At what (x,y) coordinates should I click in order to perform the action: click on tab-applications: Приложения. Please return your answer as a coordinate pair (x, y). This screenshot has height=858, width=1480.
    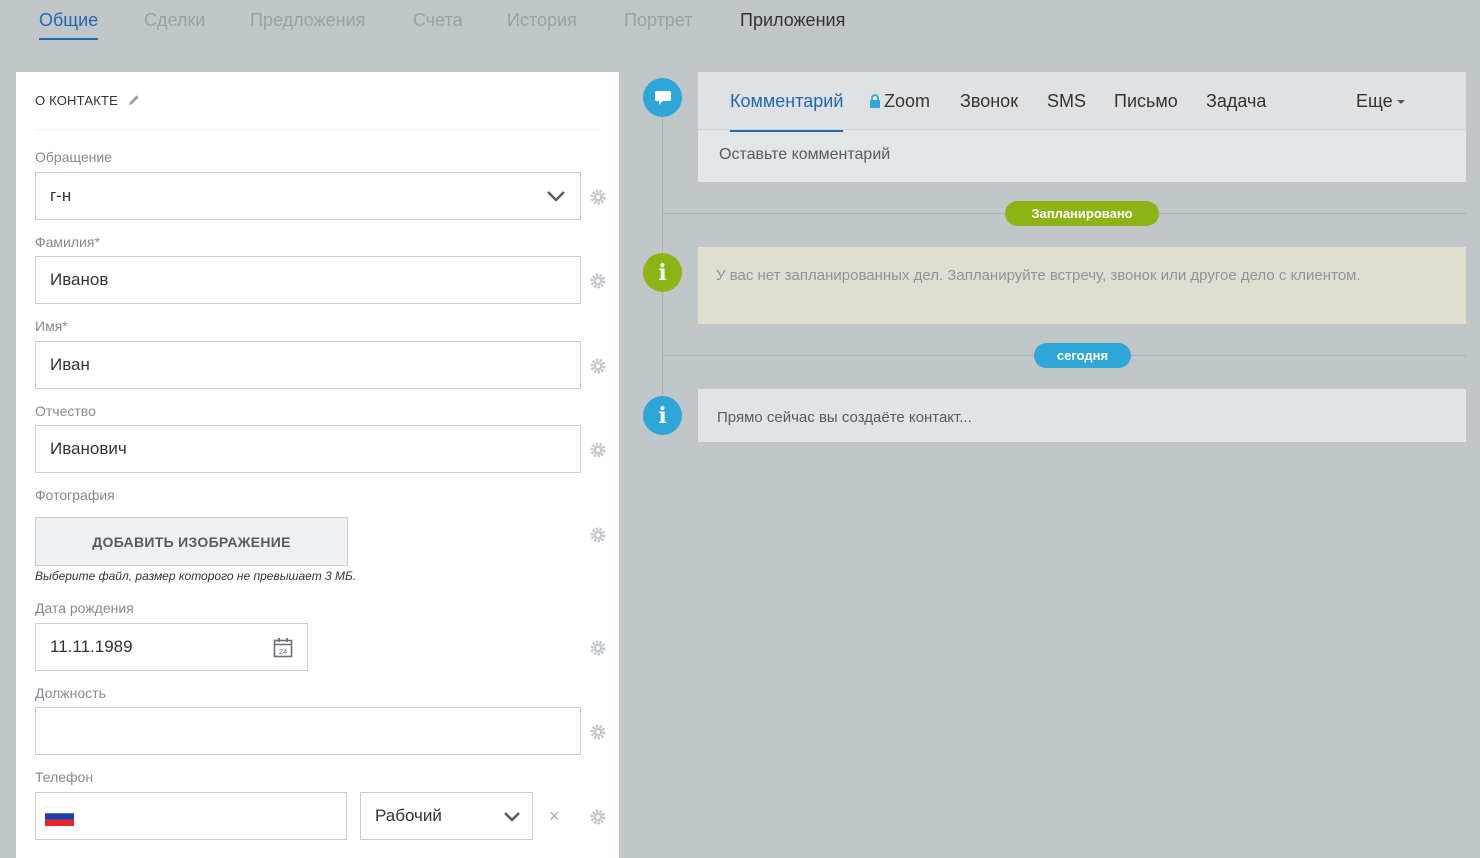
    Looking at the image, I should click on (792, 20).